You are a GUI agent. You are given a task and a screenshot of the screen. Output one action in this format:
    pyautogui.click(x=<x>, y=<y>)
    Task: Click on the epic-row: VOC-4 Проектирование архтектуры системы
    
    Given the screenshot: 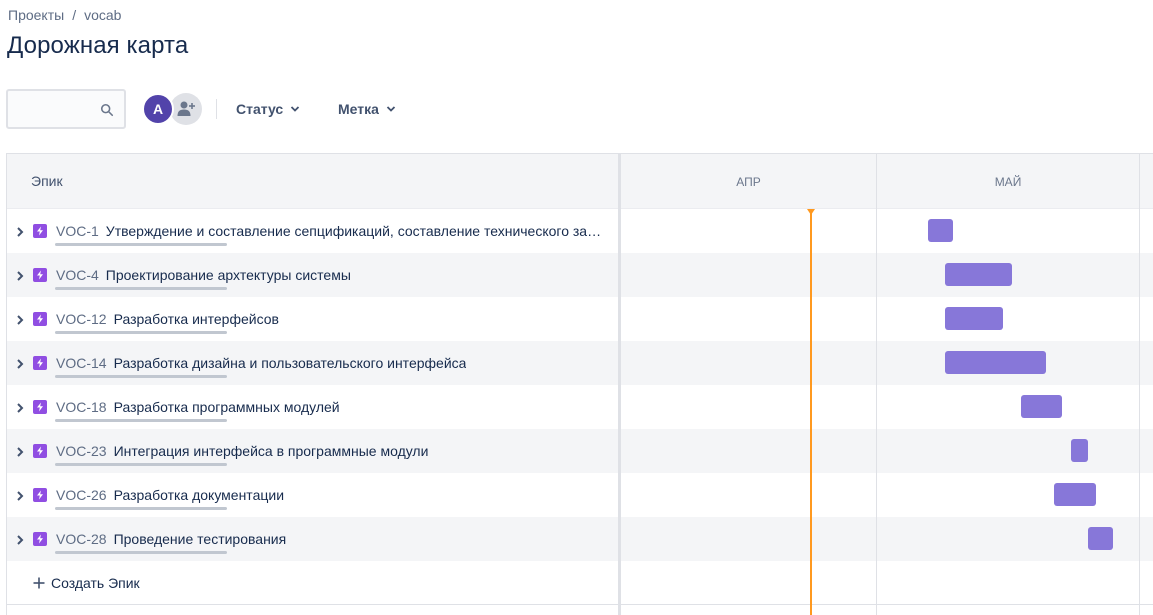 What is the action you would take?
    pyautogui.click(x=312, y=275)
    